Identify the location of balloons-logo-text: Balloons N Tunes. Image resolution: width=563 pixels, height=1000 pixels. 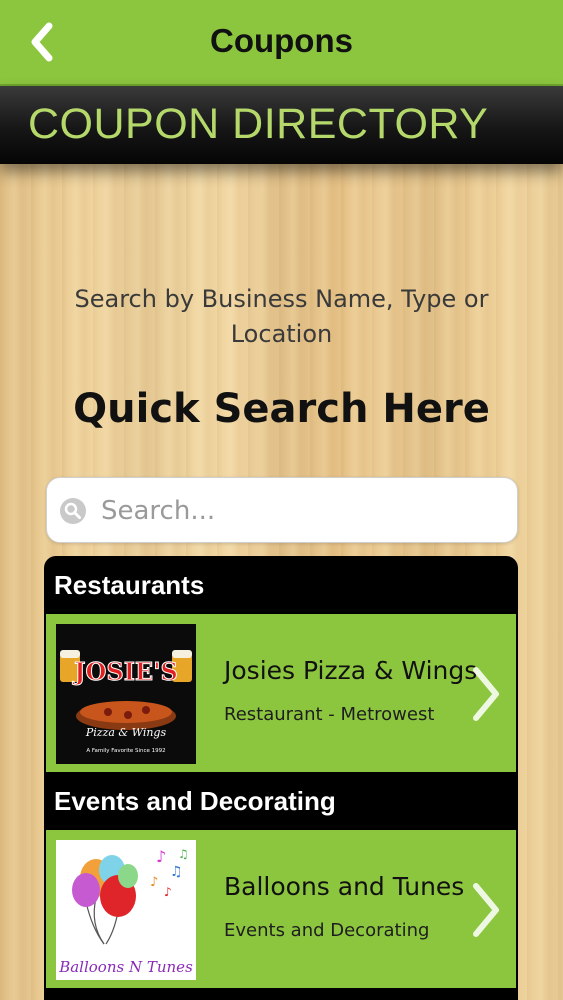
(125, 967).